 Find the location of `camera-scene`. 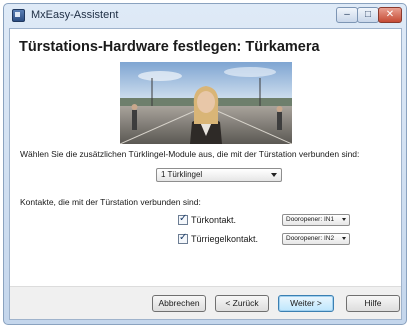

camera-scene is located at coordinates (206, 103).